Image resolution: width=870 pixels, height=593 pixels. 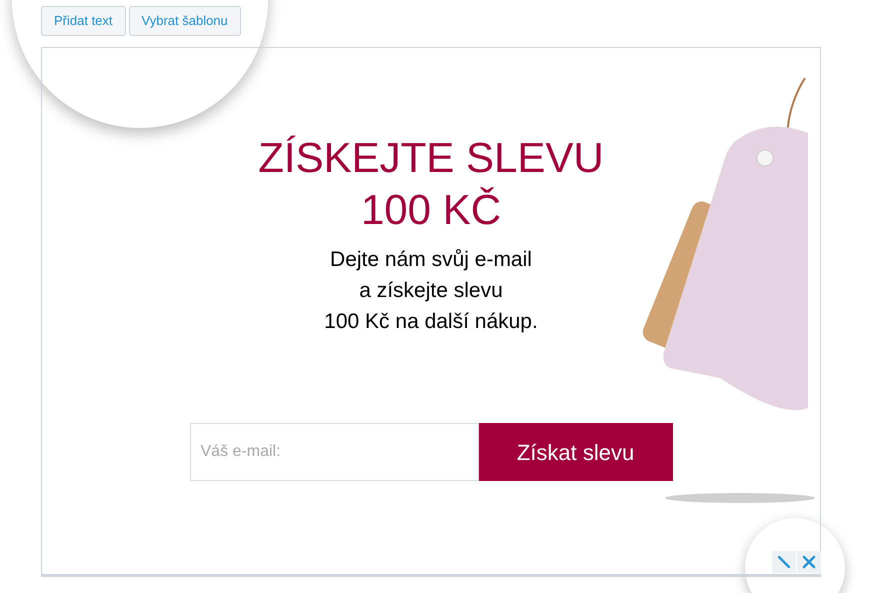 What do you see at coordinates (334, 452) in the screenshot?
I see `email-field: Váš e-mail:` at bounding box center [334, 452].